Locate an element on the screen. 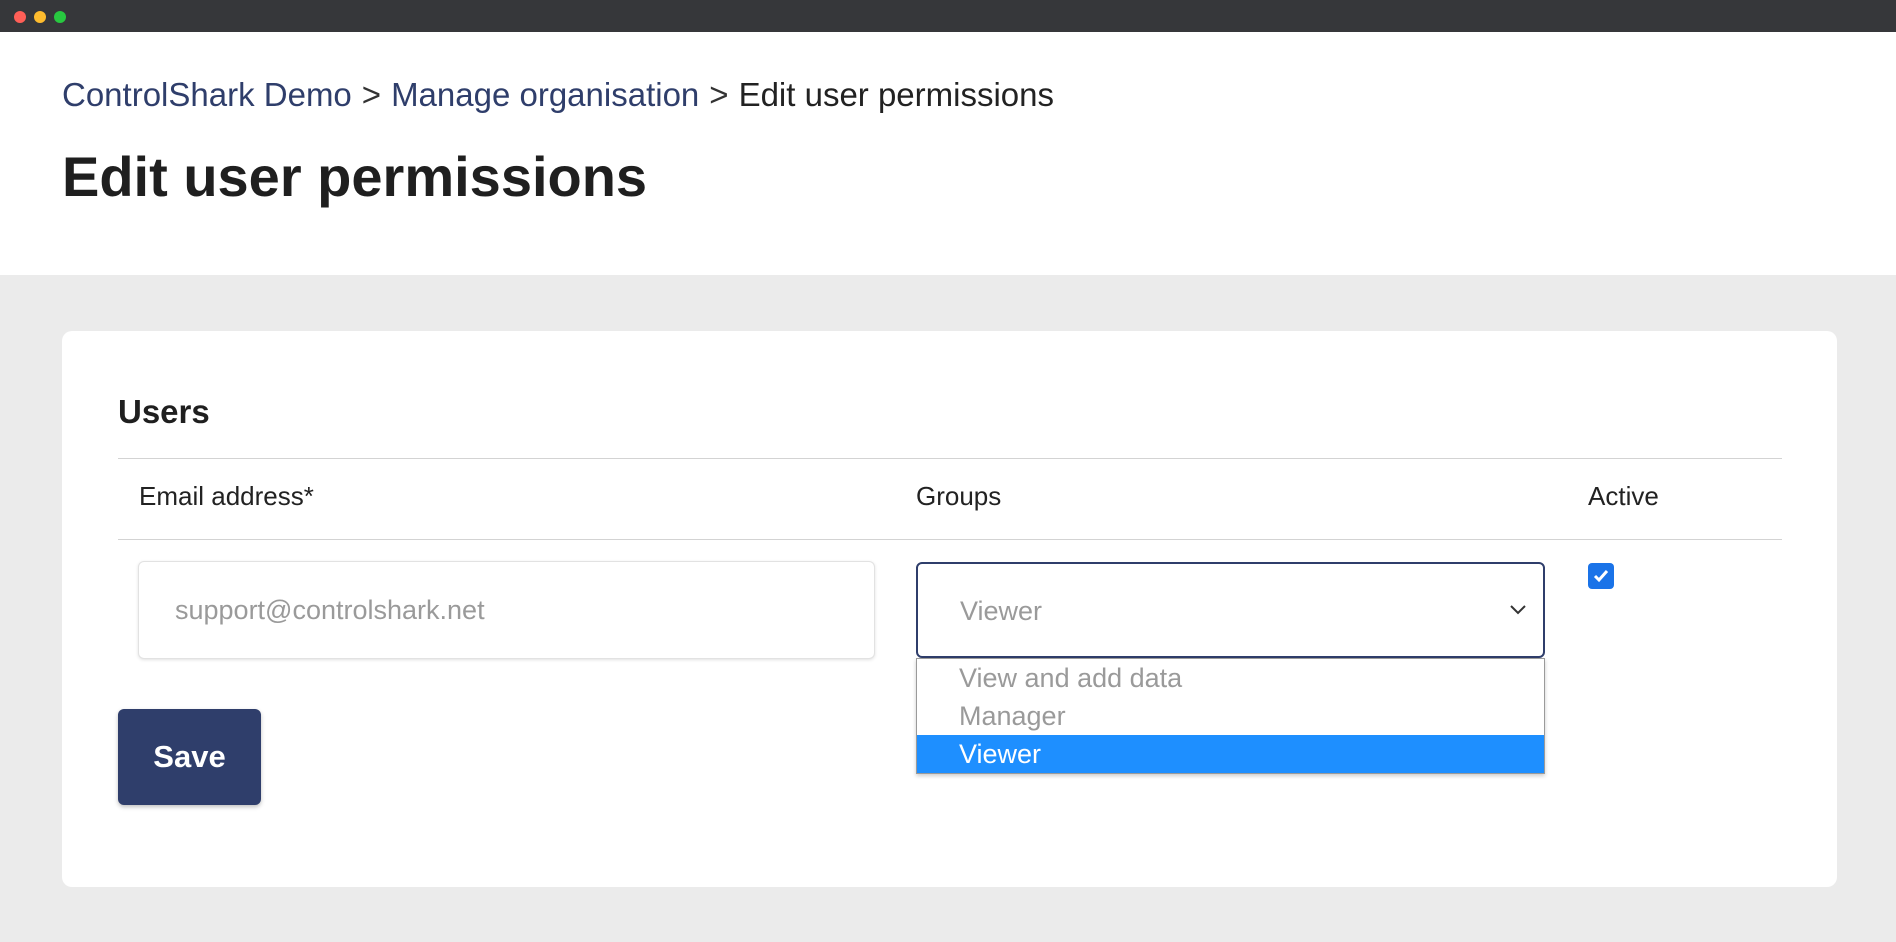 The image size is (1896, 942). save-button: Save is located at coordinates (189, 757).